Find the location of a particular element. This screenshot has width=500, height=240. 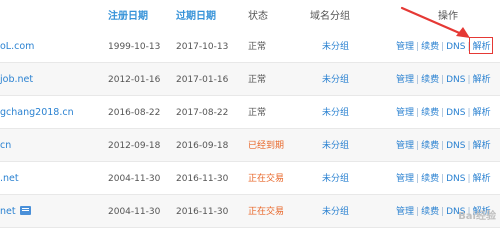

exp-date: 2016-09-18 is located at coordinates (202, 146).